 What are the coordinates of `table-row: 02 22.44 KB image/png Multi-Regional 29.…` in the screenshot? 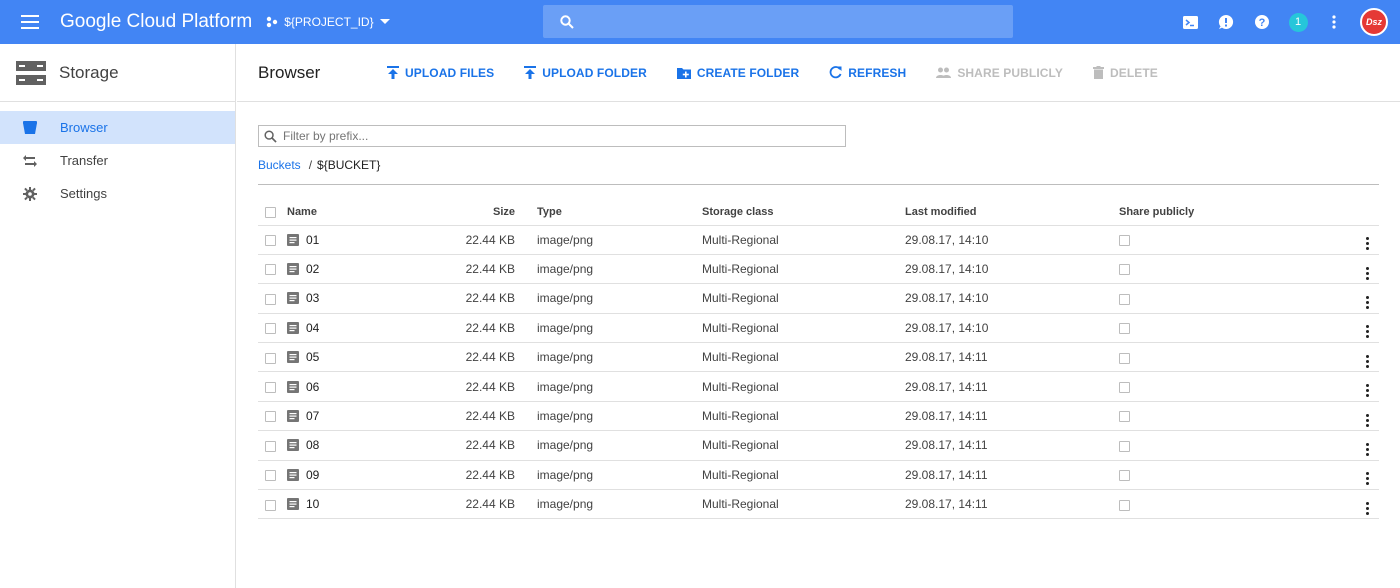 It's located at (818, 269).